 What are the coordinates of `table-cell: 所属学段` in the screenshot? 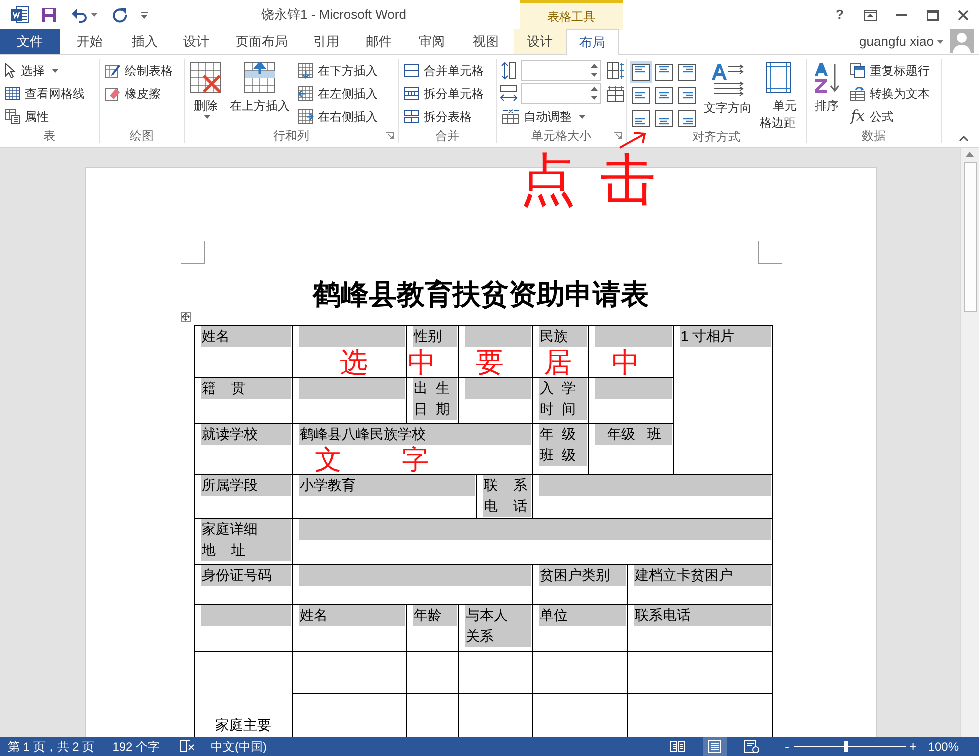 It's located at (246, 485).